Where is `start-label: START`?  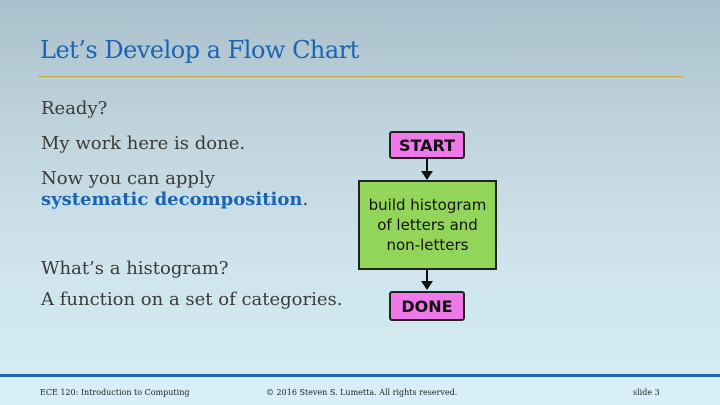
start-label: START is located at coordinates (427, 145).